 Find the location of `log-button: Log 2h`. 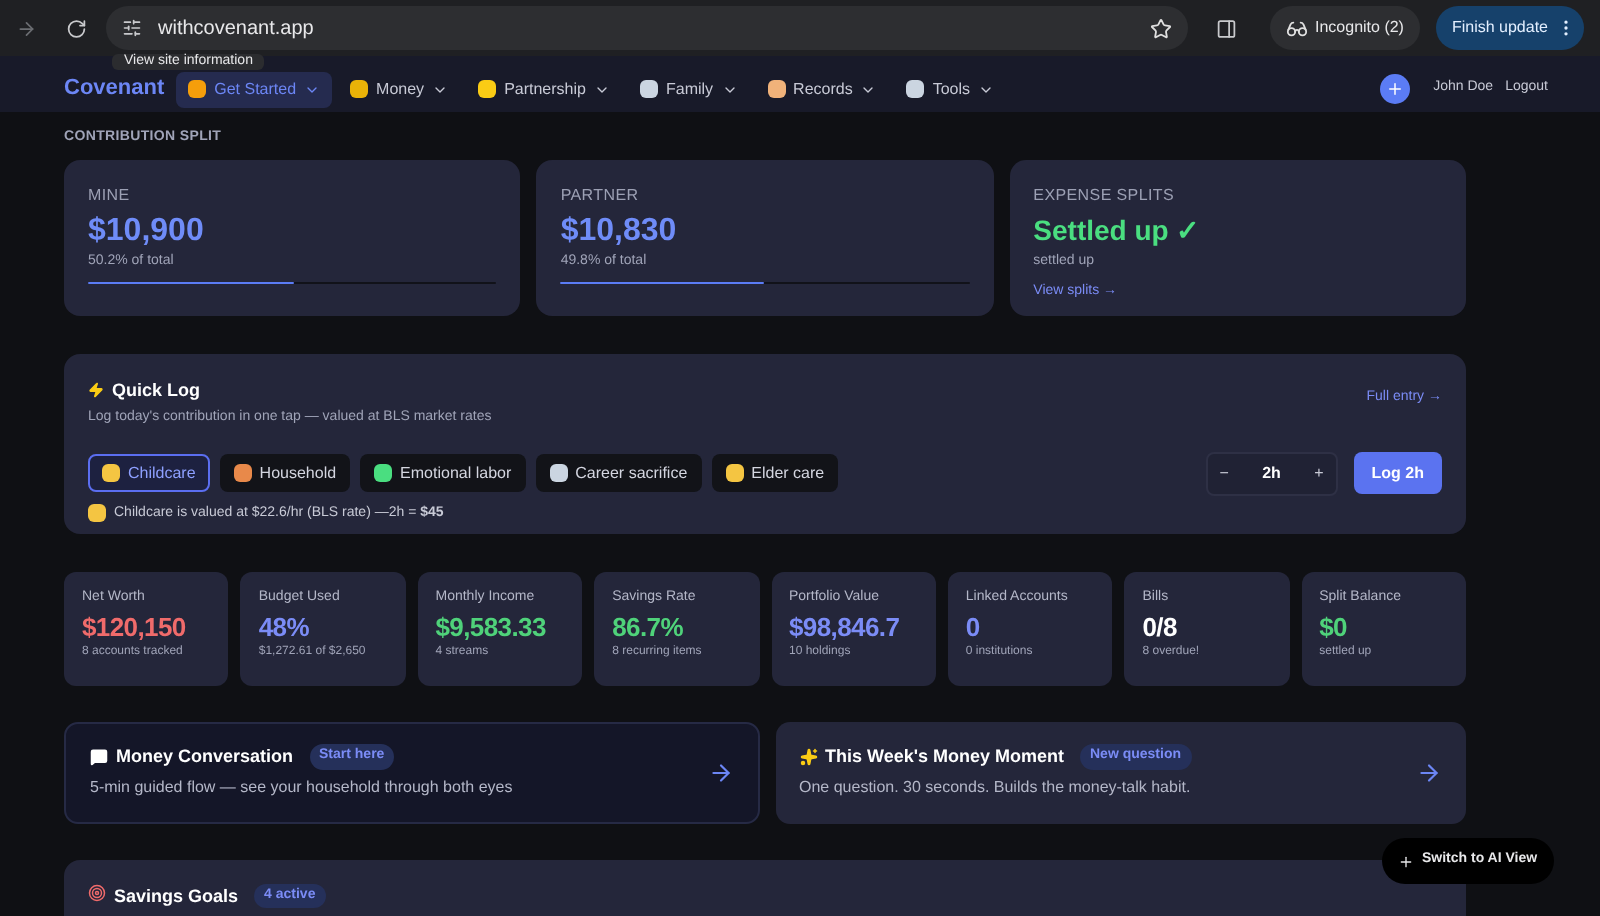

log-button: Log 2h is located at coordinates (1397, 473).